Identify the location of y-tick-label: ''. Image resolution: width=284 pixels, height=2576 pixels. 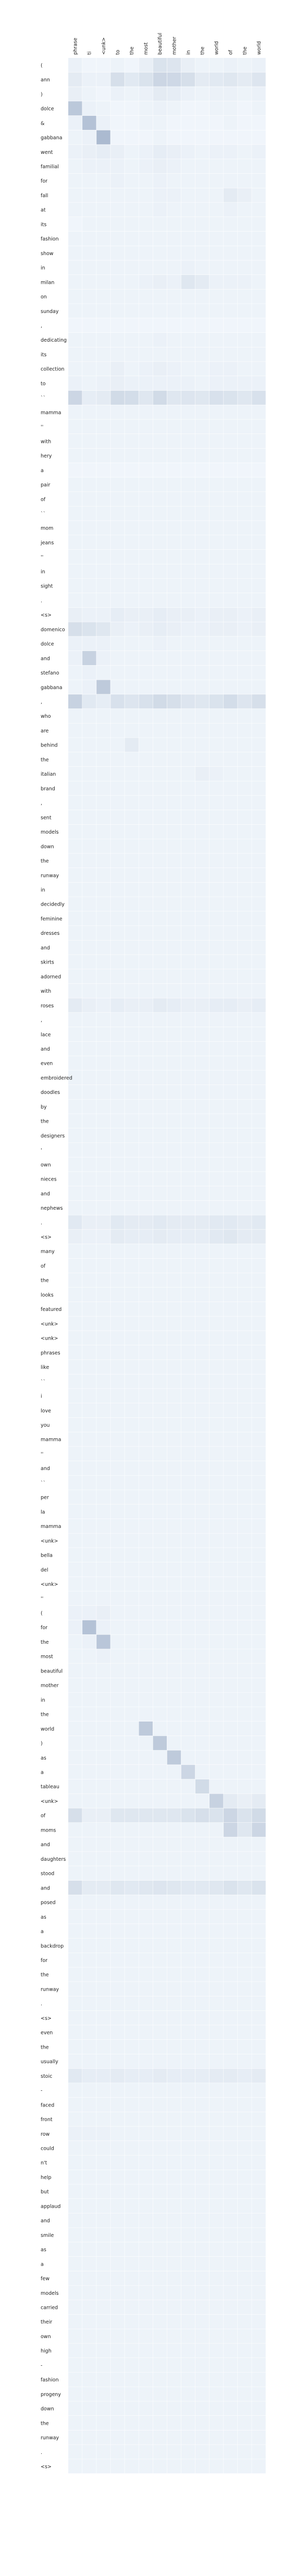
(42, 1454).